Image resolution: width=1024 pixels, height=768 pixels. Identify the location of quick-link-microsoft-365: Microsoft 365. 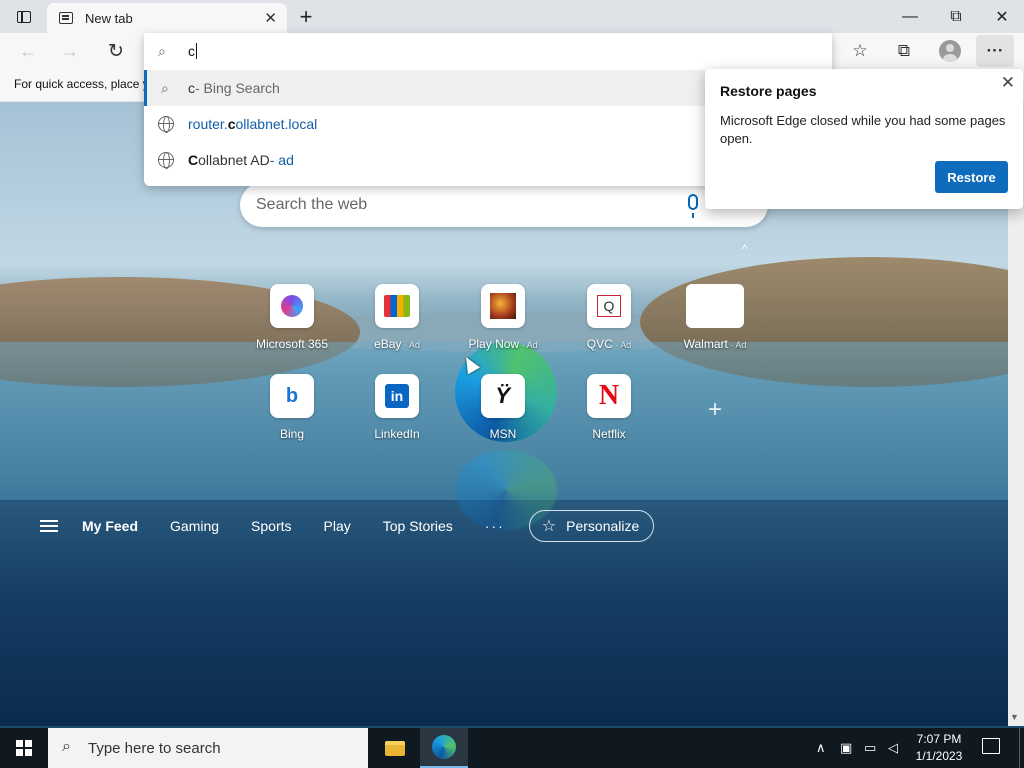
(292, 324).